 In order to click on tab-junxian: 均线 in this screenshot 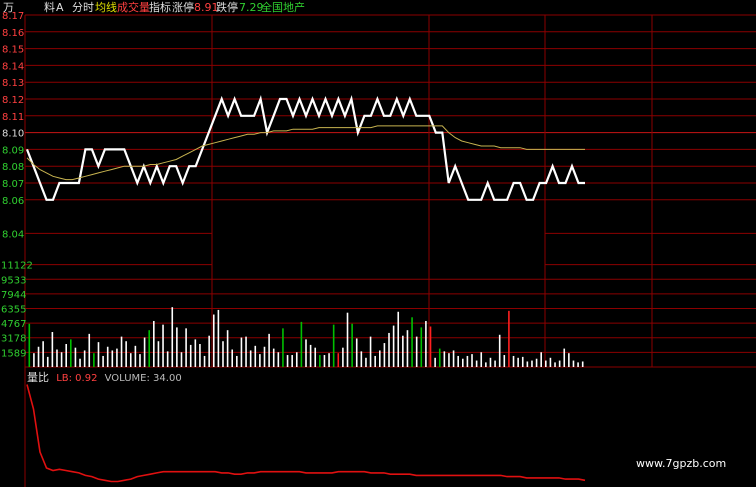, I will do `click(106, 8)`.